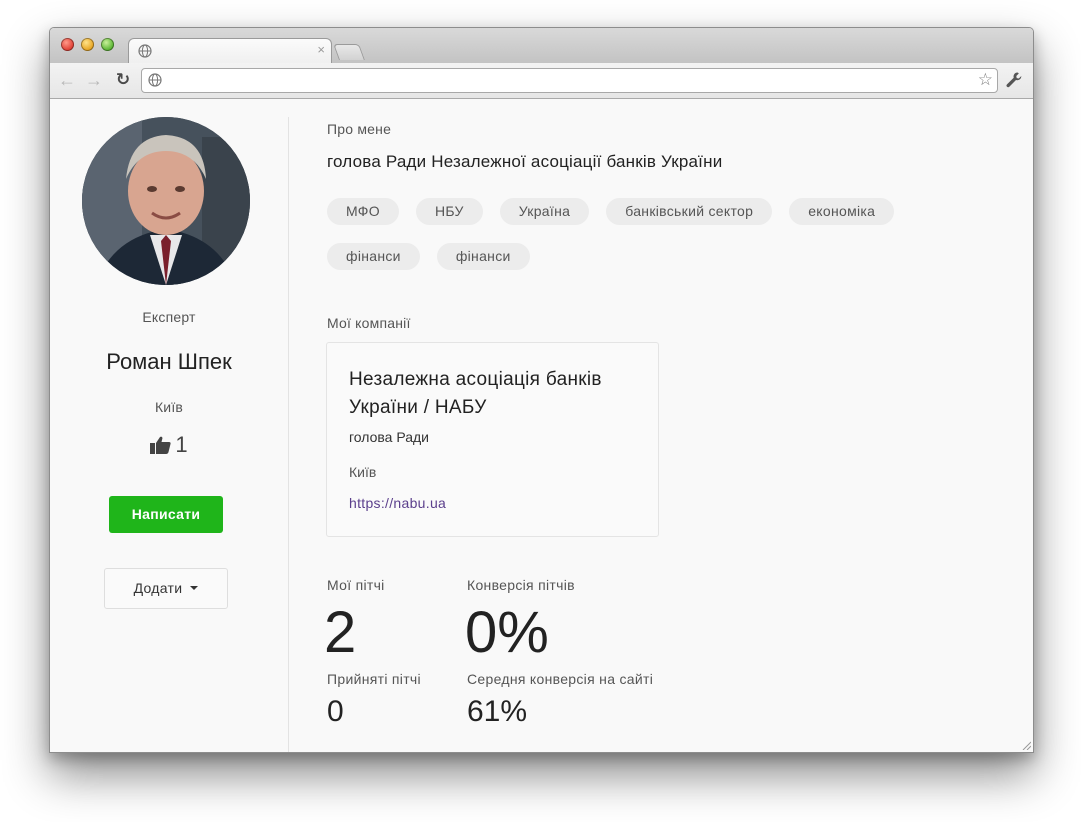 This screenshot has height=822, width=1081. I want to click on conversion-value: 0%, so click(507, 632).